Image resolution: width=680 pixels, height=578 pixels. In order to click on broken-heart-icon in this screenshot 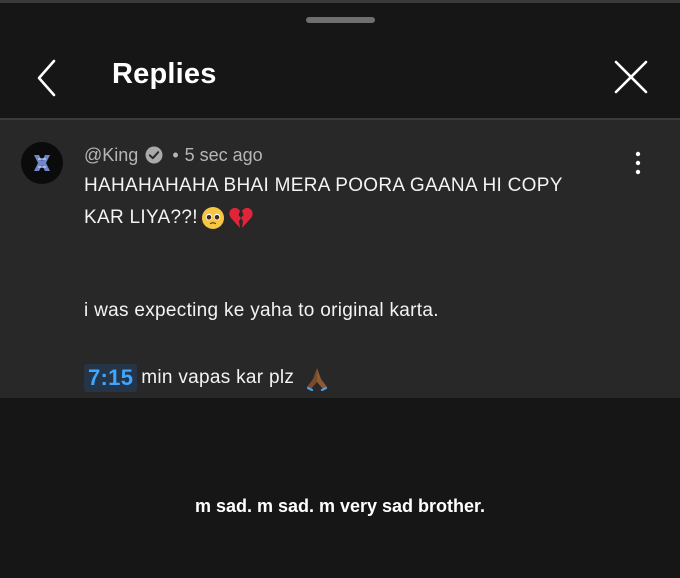, I will do `click(241, 217)`.